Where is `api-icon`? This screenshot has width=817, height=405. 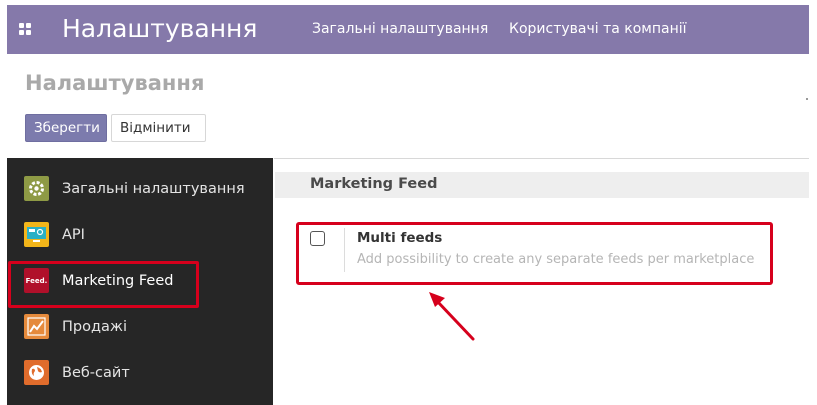
api-icon is located at coordinates (36, 234).